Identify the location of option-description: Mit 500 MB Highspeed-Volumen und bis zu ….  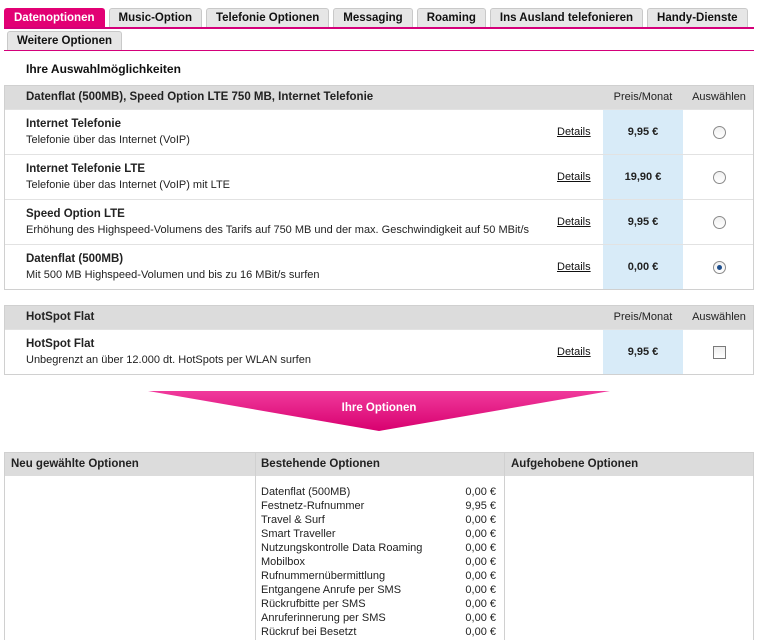
(173, 275).